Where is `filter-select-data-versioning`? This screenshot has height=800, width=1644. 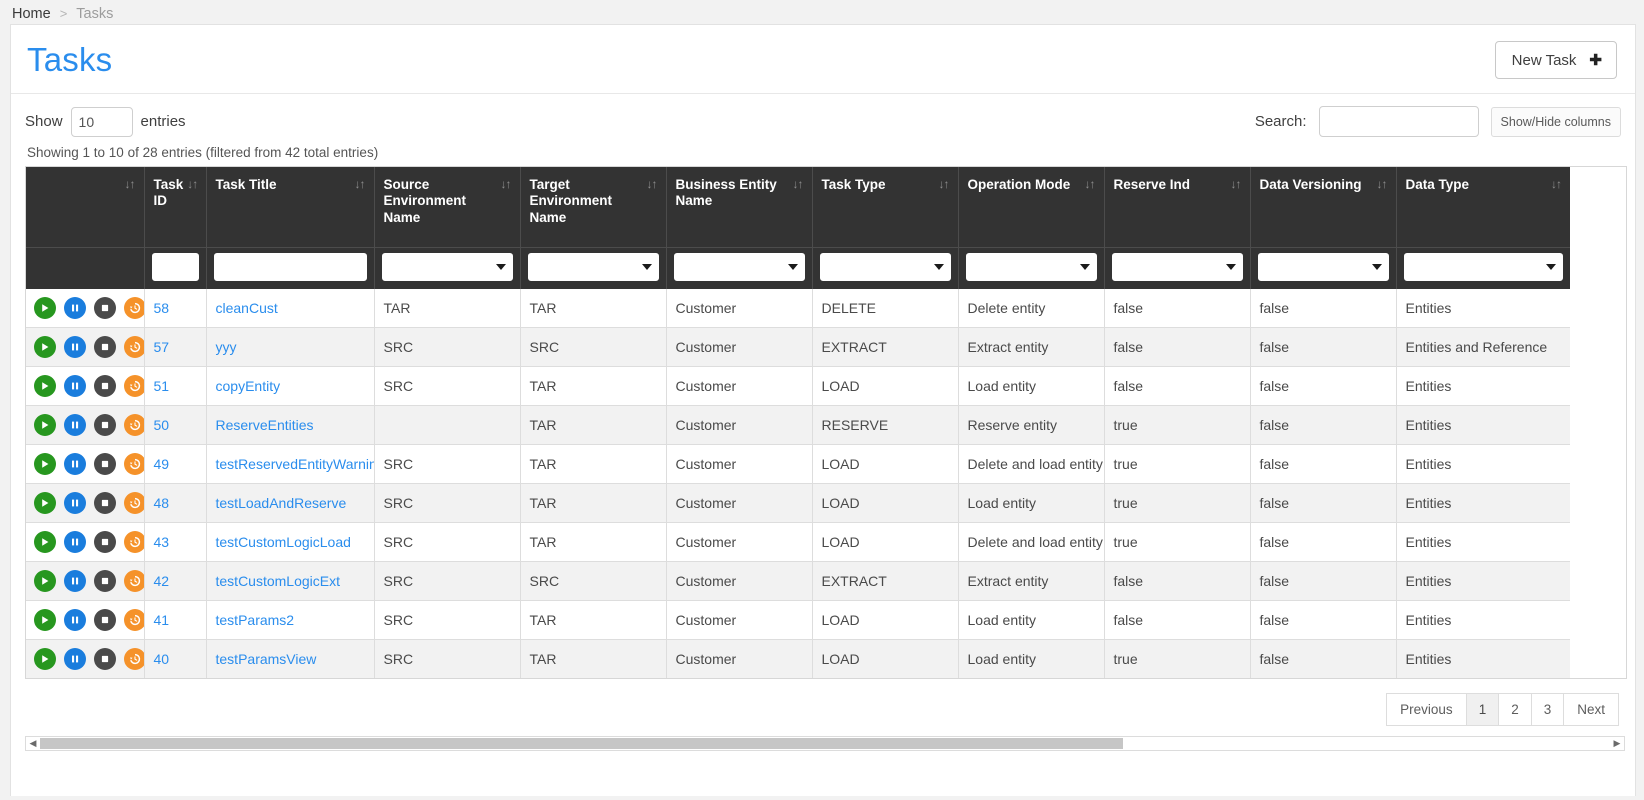
filter-select-data-versioning is located at coordinates (1323, 266).